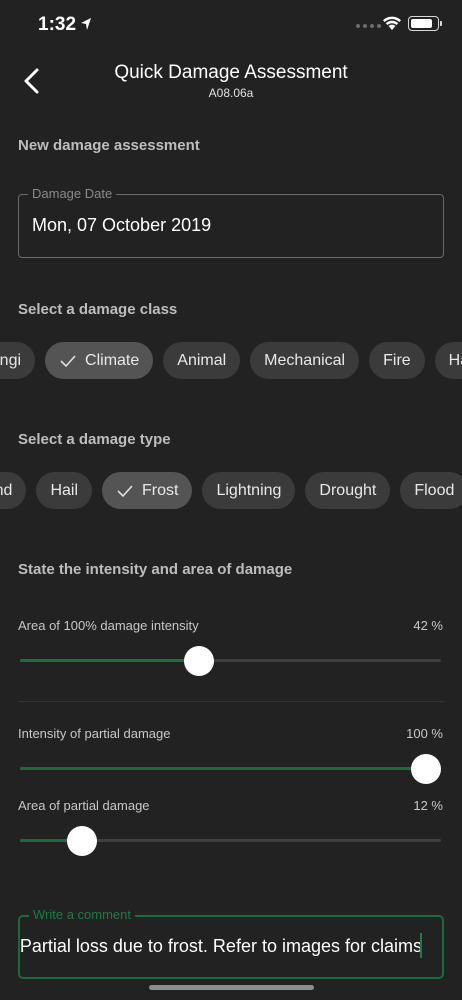 This screenshot has height=1000, width=462. I want to click on partial-damage-intensity-slider, so click(230, 769).